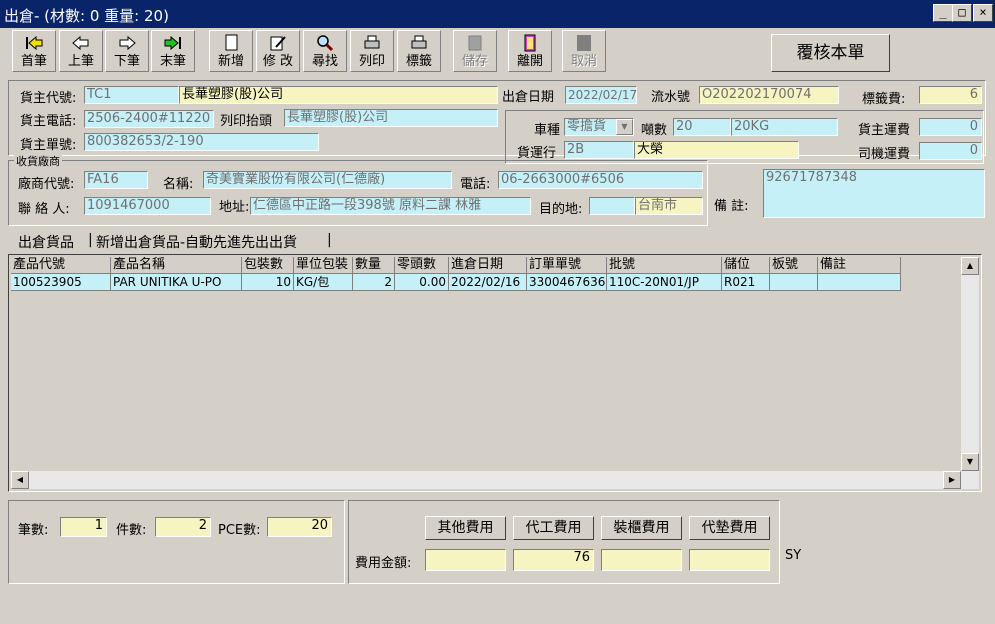 The width and height of the screenshot is (995, 624). Describe the element at coordinates (278, 51) in the screenshot. I see `edit-button: 修 改` at that location.